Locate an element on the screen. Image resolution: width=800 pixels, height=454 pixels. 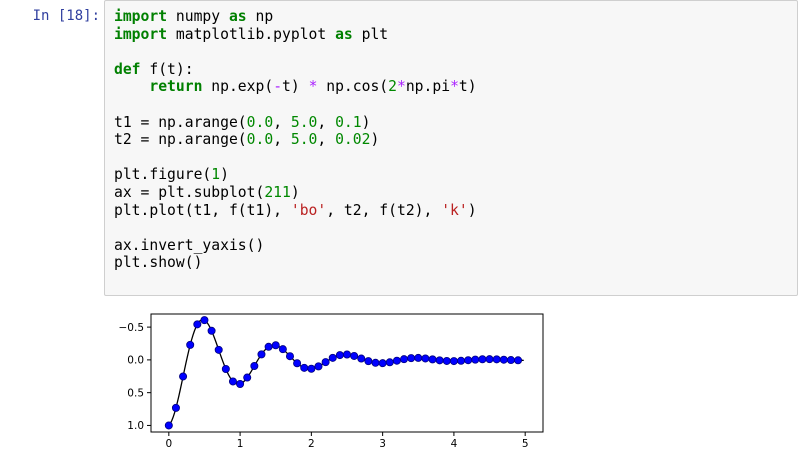
code-line: t1 = np.arange(0.0, 5.0, 0.1) is located at coordinates (295, 123).